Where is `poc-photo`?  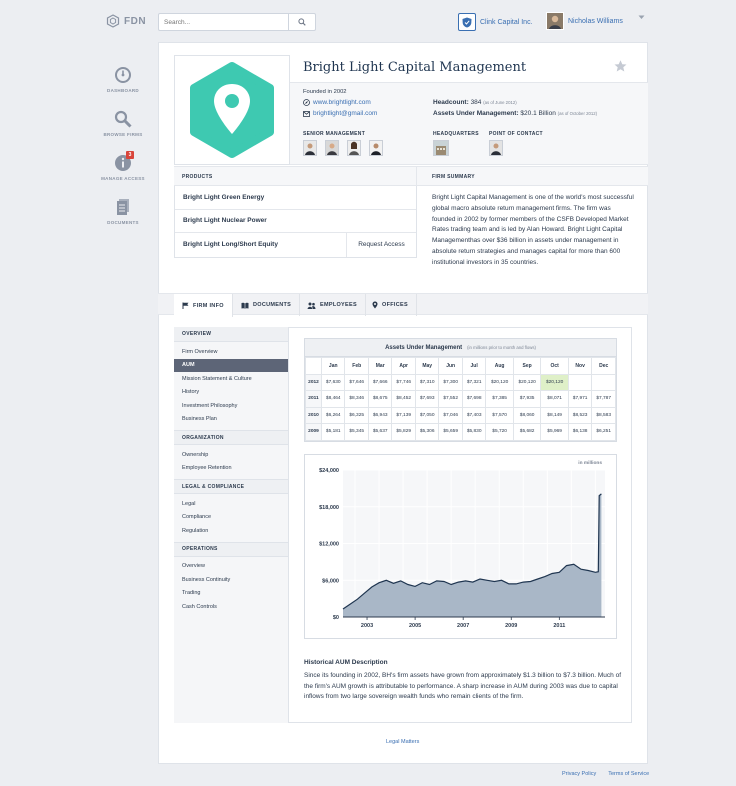 poc-photo is located at coordinates (496, 148).